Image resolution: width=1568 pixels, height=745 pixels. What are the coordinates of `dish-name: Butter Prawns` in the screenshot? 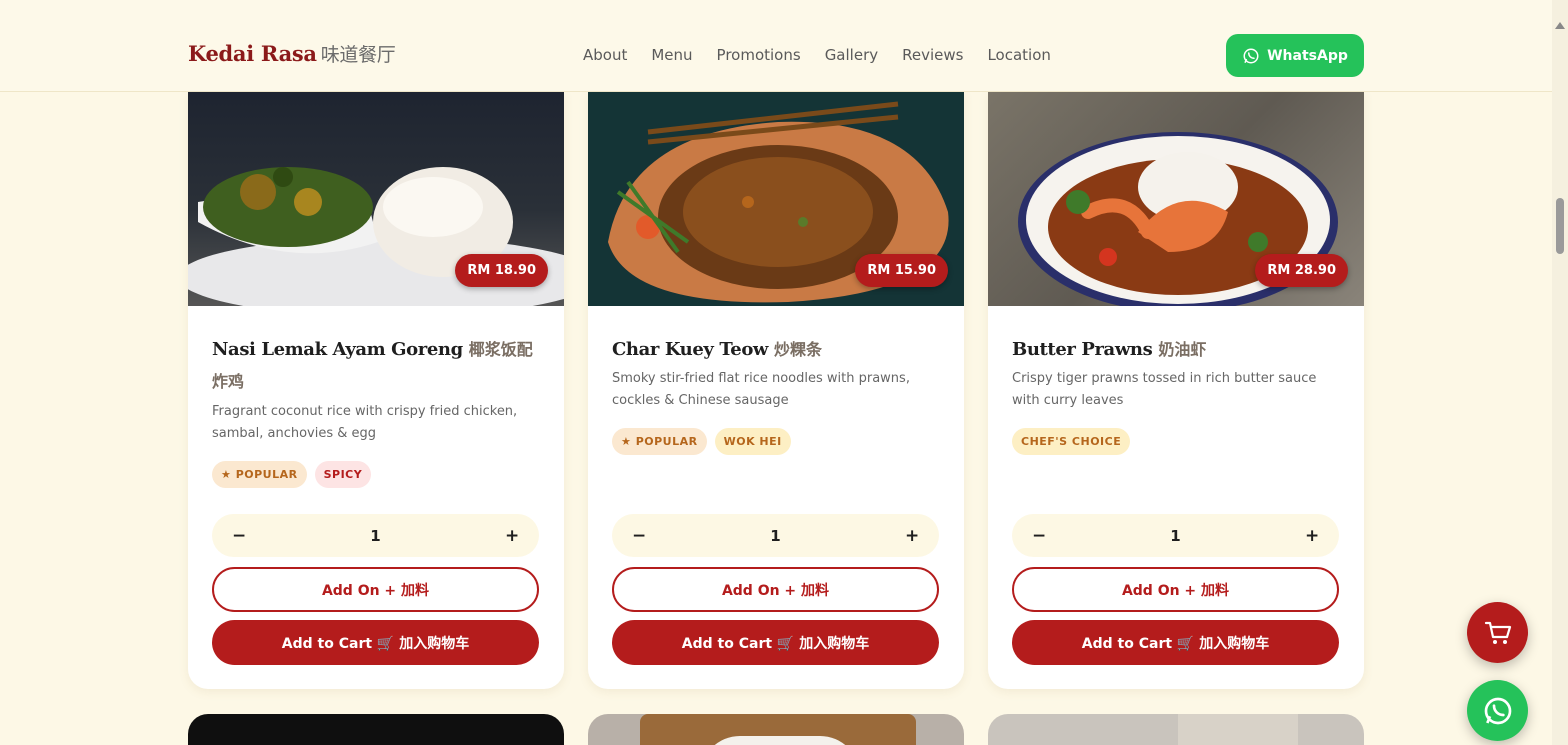 It's located at (1082, 349).